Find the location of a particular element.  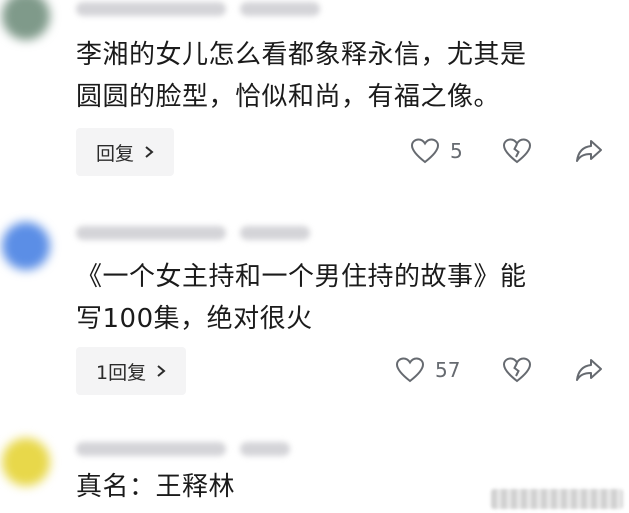

like-button: 5 is located at coordinates (436, 151).